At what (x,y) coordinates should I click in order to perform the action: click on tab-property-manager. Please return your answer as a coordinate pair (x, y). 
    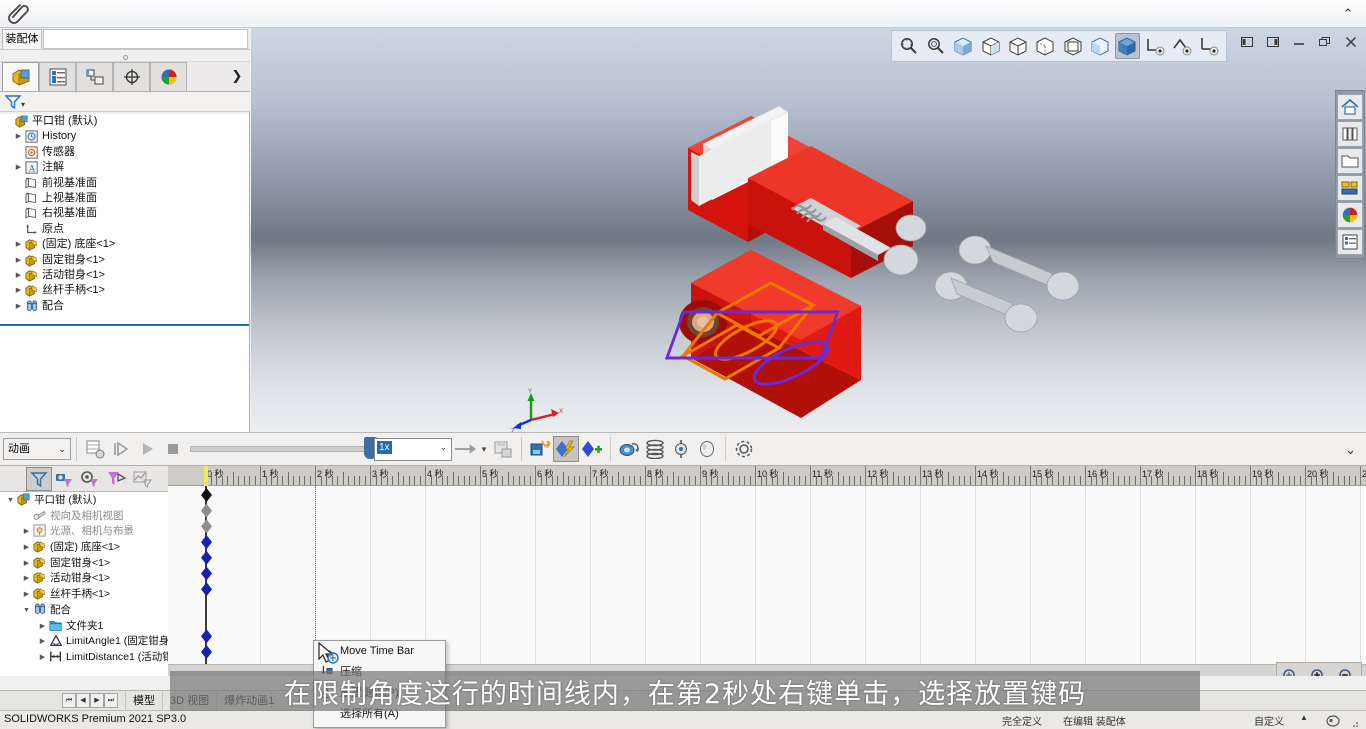
    Looking at the image, I should click on (57, 76).